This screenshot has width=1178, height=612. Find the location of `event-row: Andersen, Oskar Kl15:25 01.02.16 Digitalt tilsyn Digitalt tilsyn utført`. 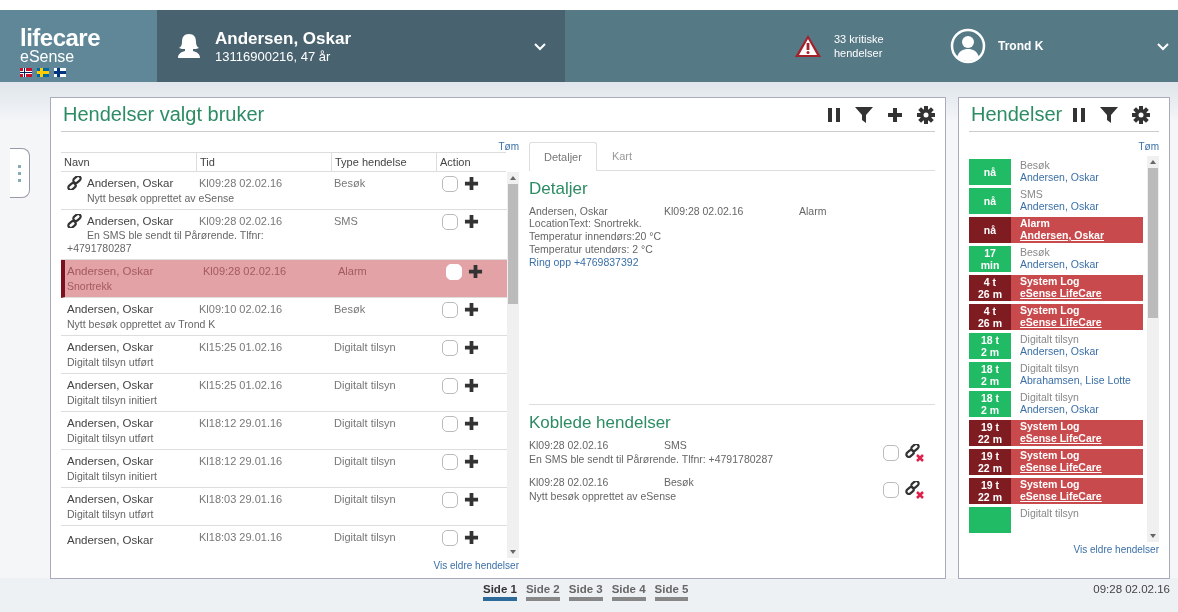

event-row: Andersen, Oskar Kl15:25 01.02.16 Digitalt tilsyn Digitalt tilsyn utført is located at coordinates (284, 355).